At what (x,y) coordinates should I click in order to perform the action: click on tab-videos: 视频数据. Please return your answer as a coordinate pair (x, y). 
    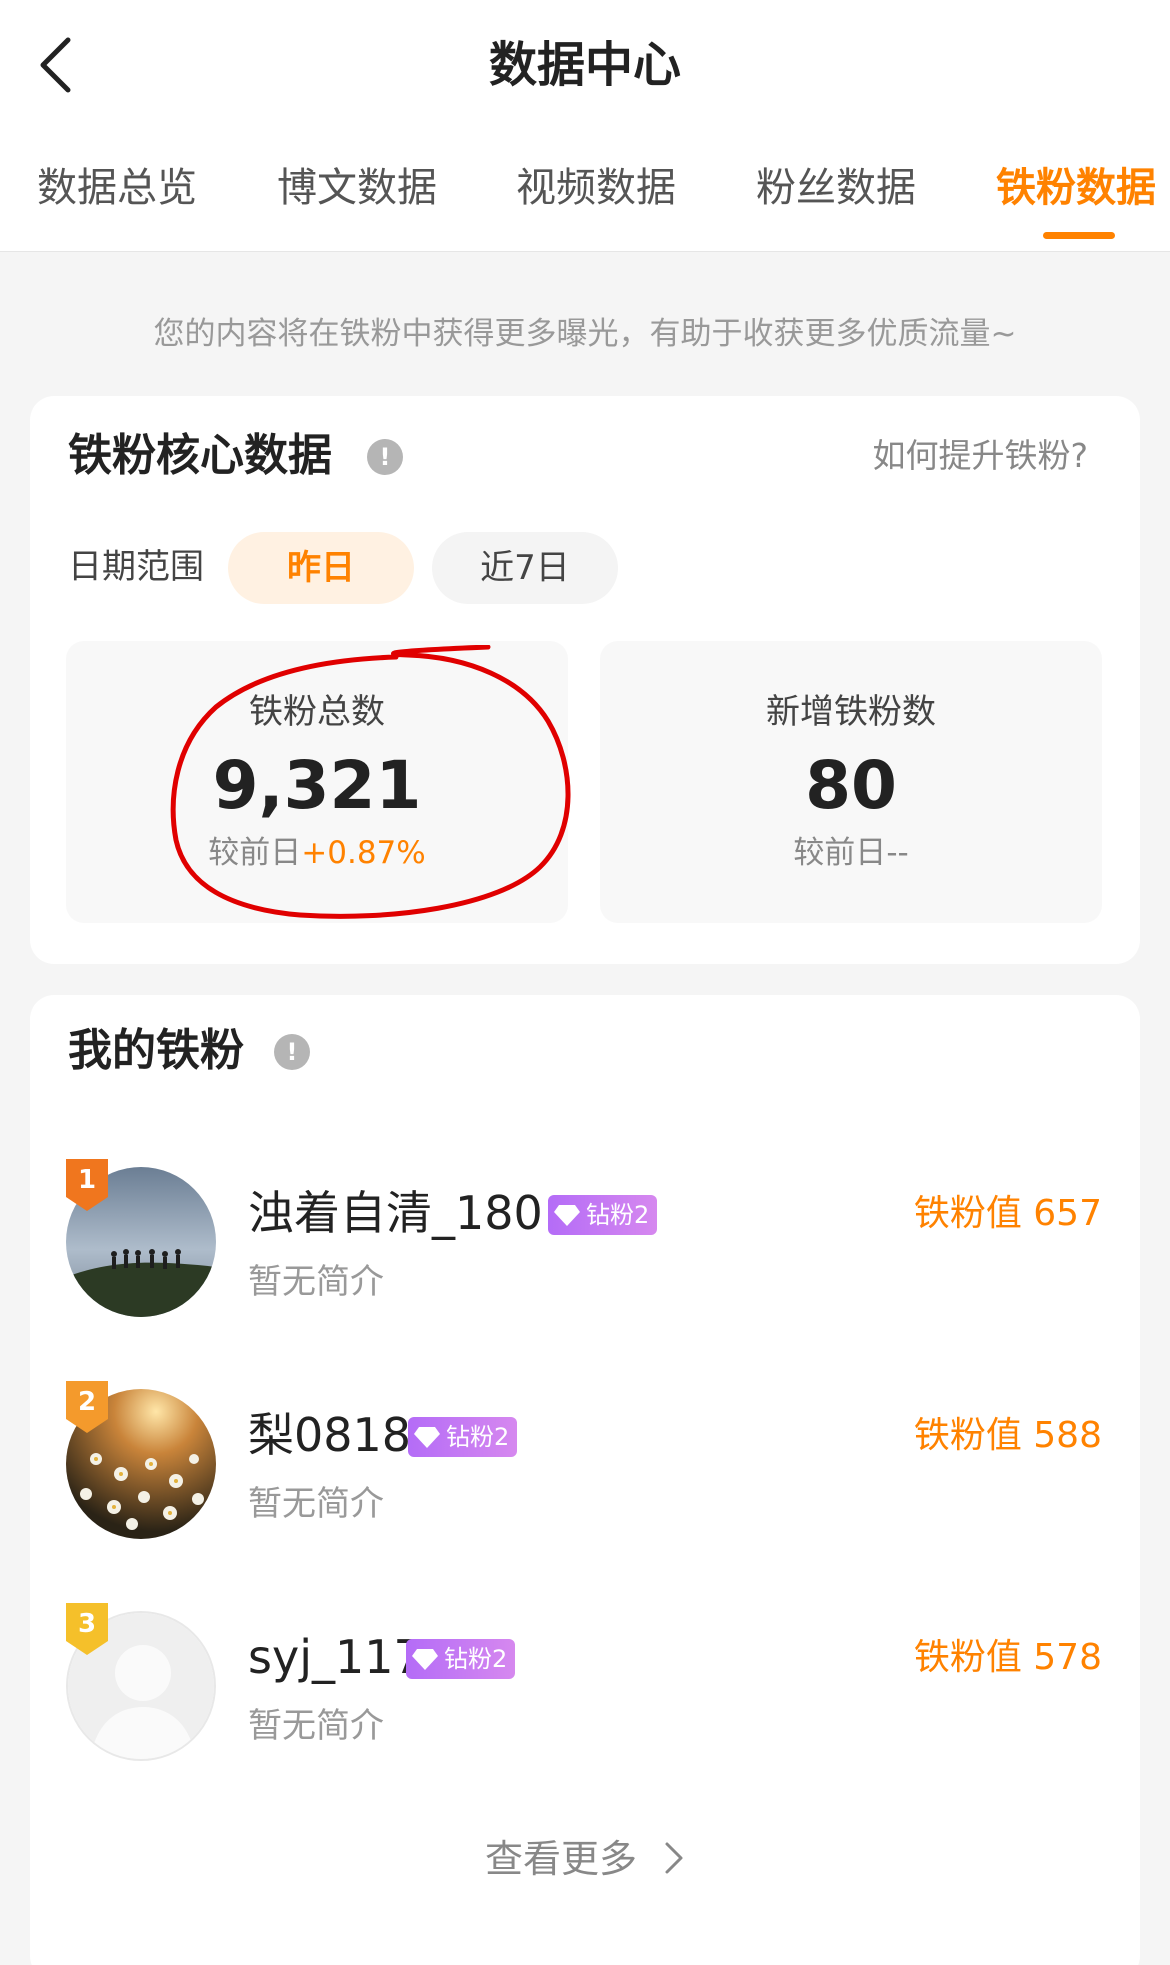
    Looking at the image, I should click on (596, 188).